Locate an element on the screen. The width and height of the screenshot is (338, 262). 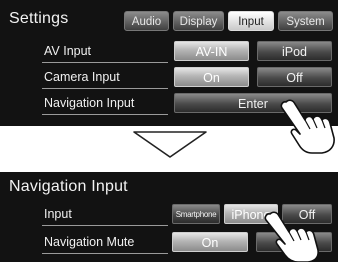
navigation-mute-divider is located at coordinates (105, 253).